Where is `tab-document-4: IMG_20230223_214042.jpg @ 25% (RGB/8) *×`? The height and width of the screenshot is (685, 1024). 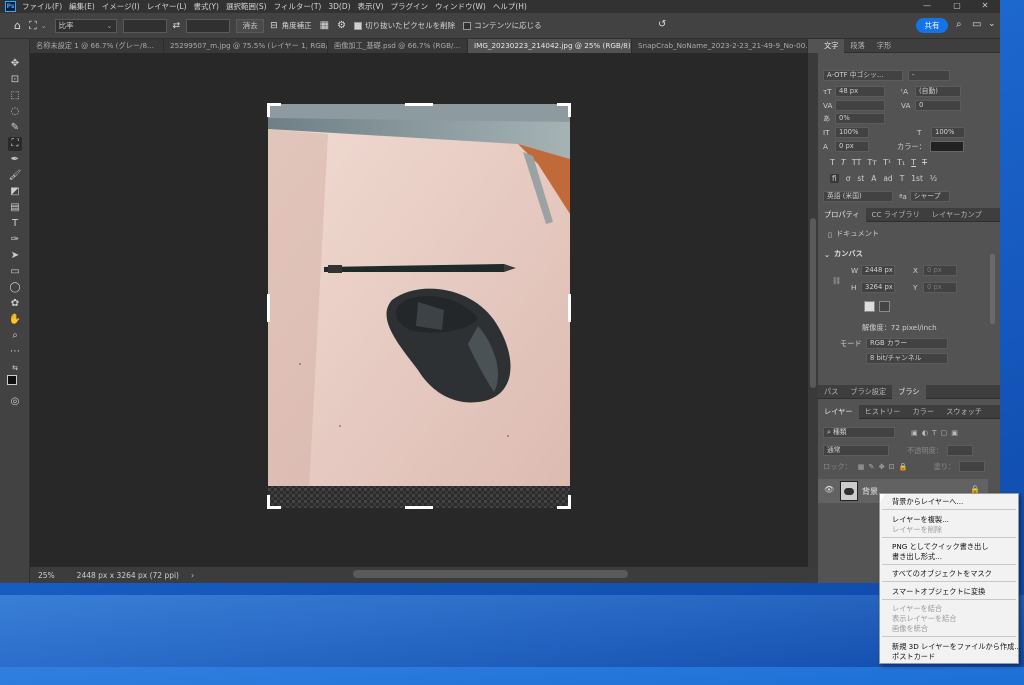
tab-document-4: IMG_20230223_214042.jpg @ 25% (RGB/8) *× is located at coordinates (550, 46).